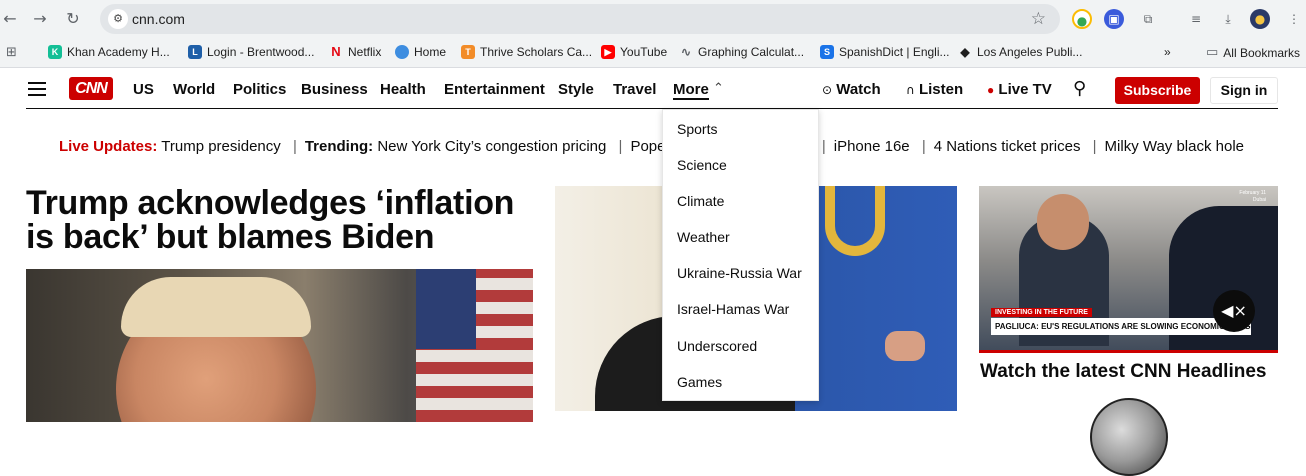 This screenshot has width=1306, height=476. What do you see at coordinates (851, 89) in the screenshot?
I see `watch-button: ⊙ Watch` at bounding box center [851, 89].